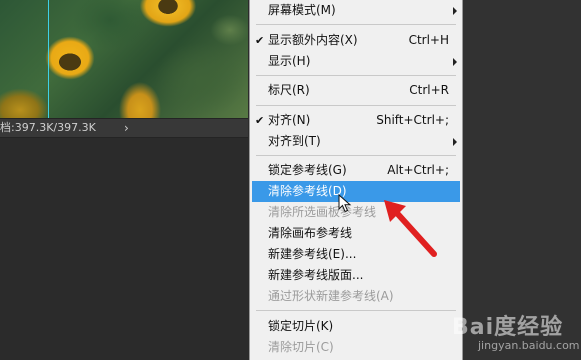  I want to click on menu-item-label: 对齐(N), so click(289, 120).